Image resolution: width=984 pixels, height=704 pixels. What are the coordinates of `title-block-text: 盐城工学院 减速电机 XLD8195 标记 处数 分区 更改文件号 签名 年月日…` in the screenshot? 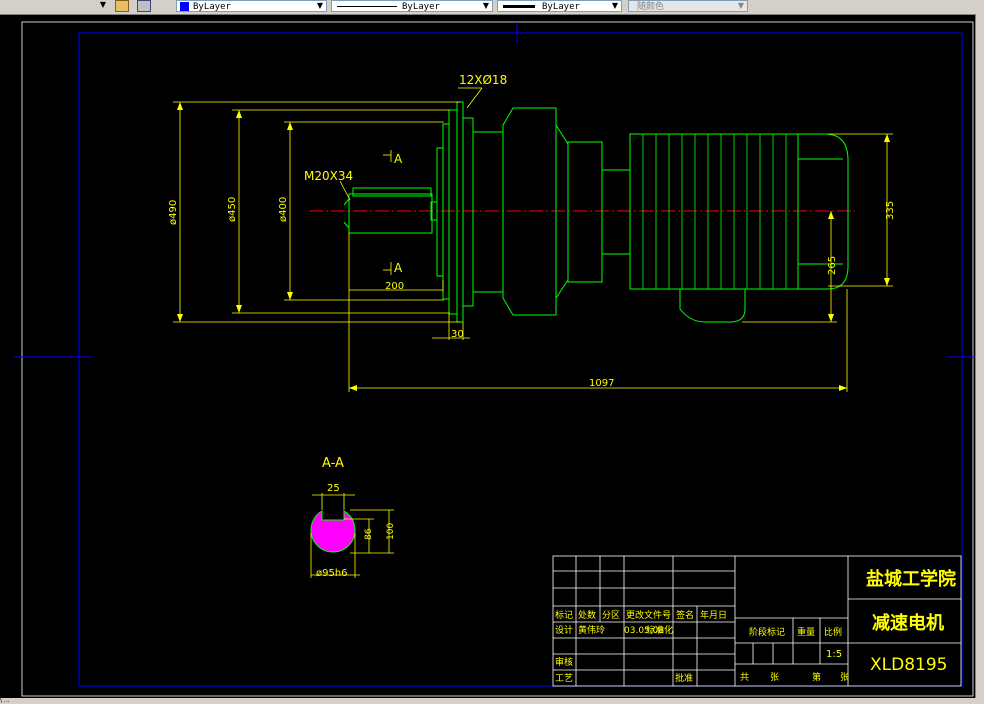 It's located at (755, 626).